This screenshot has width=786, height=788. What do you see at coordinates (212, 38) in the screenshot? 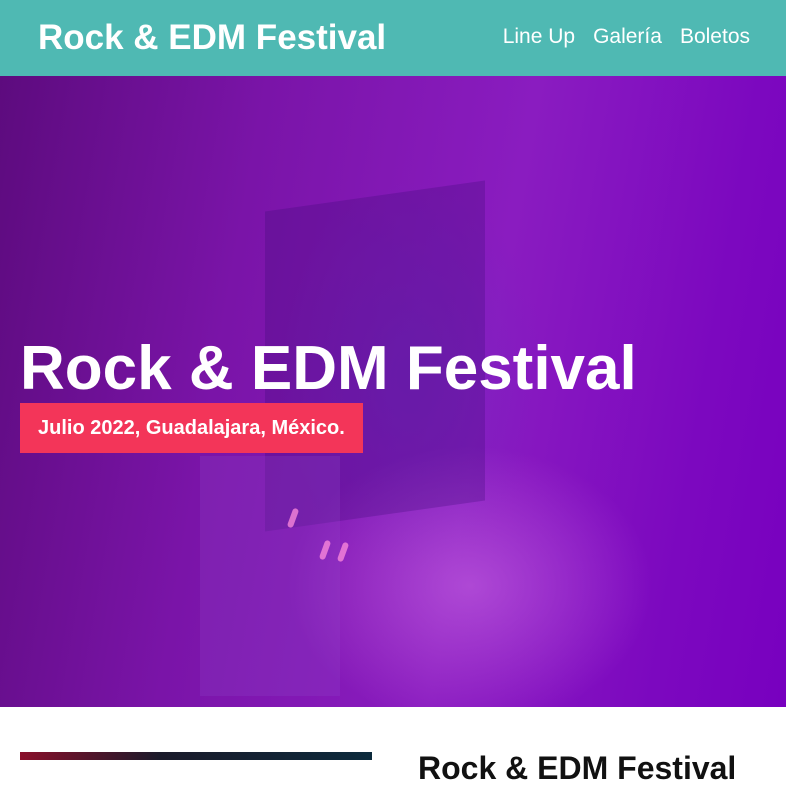
I see `site-logo-text: Rock & EDM Festival` at bounding box center [212, 38].